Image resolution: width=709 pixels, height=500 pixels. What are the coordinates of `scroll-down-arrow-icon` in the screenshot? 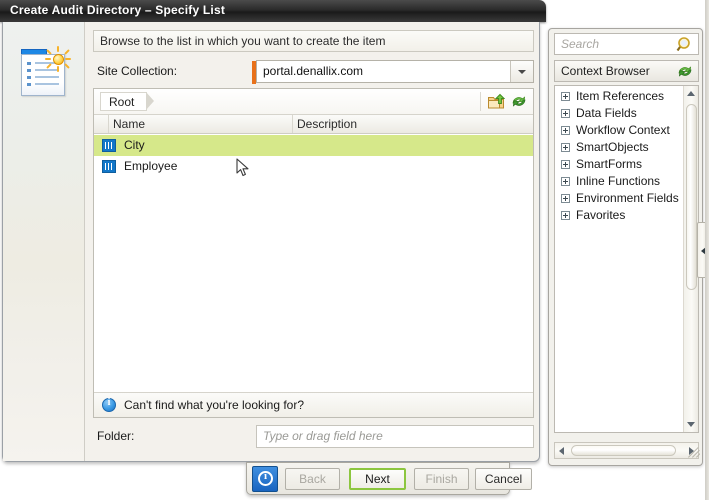 It's located at (691, 424).